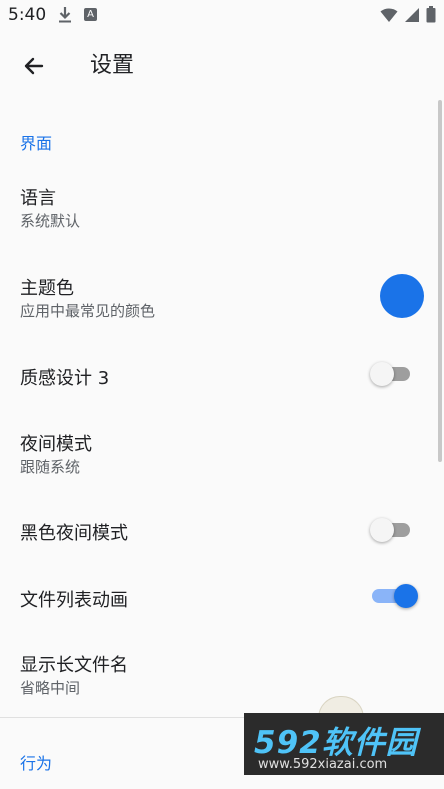 The height and width of the screenshot is (789, 444). Describe the element at coordinates (27, 15) in the screenshot. I see `status-time: 5:40` at that location.